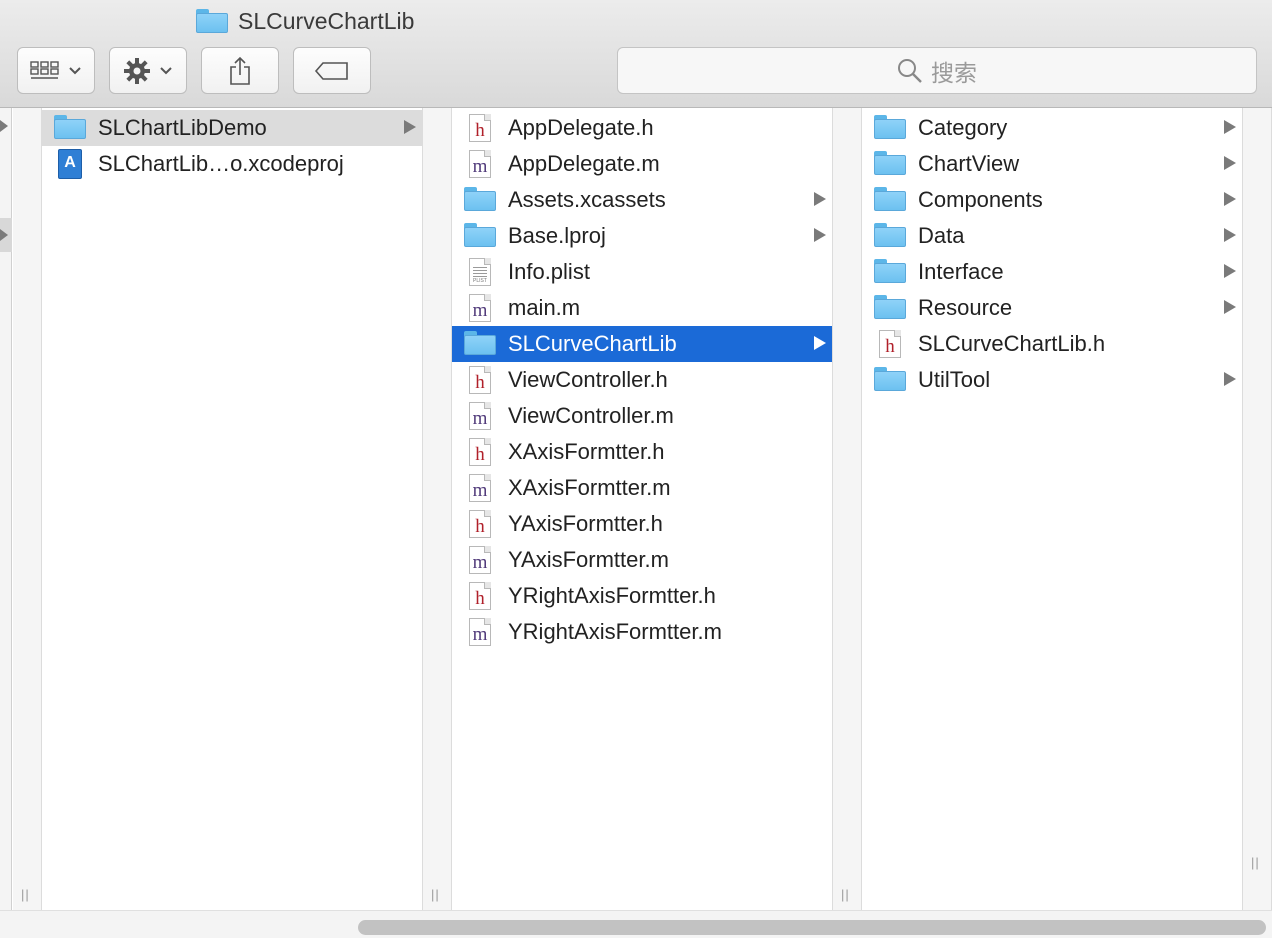 The image size is (1272, 938). I want to click on list-item: h XAxisFormtter.h, so click(642, 452).